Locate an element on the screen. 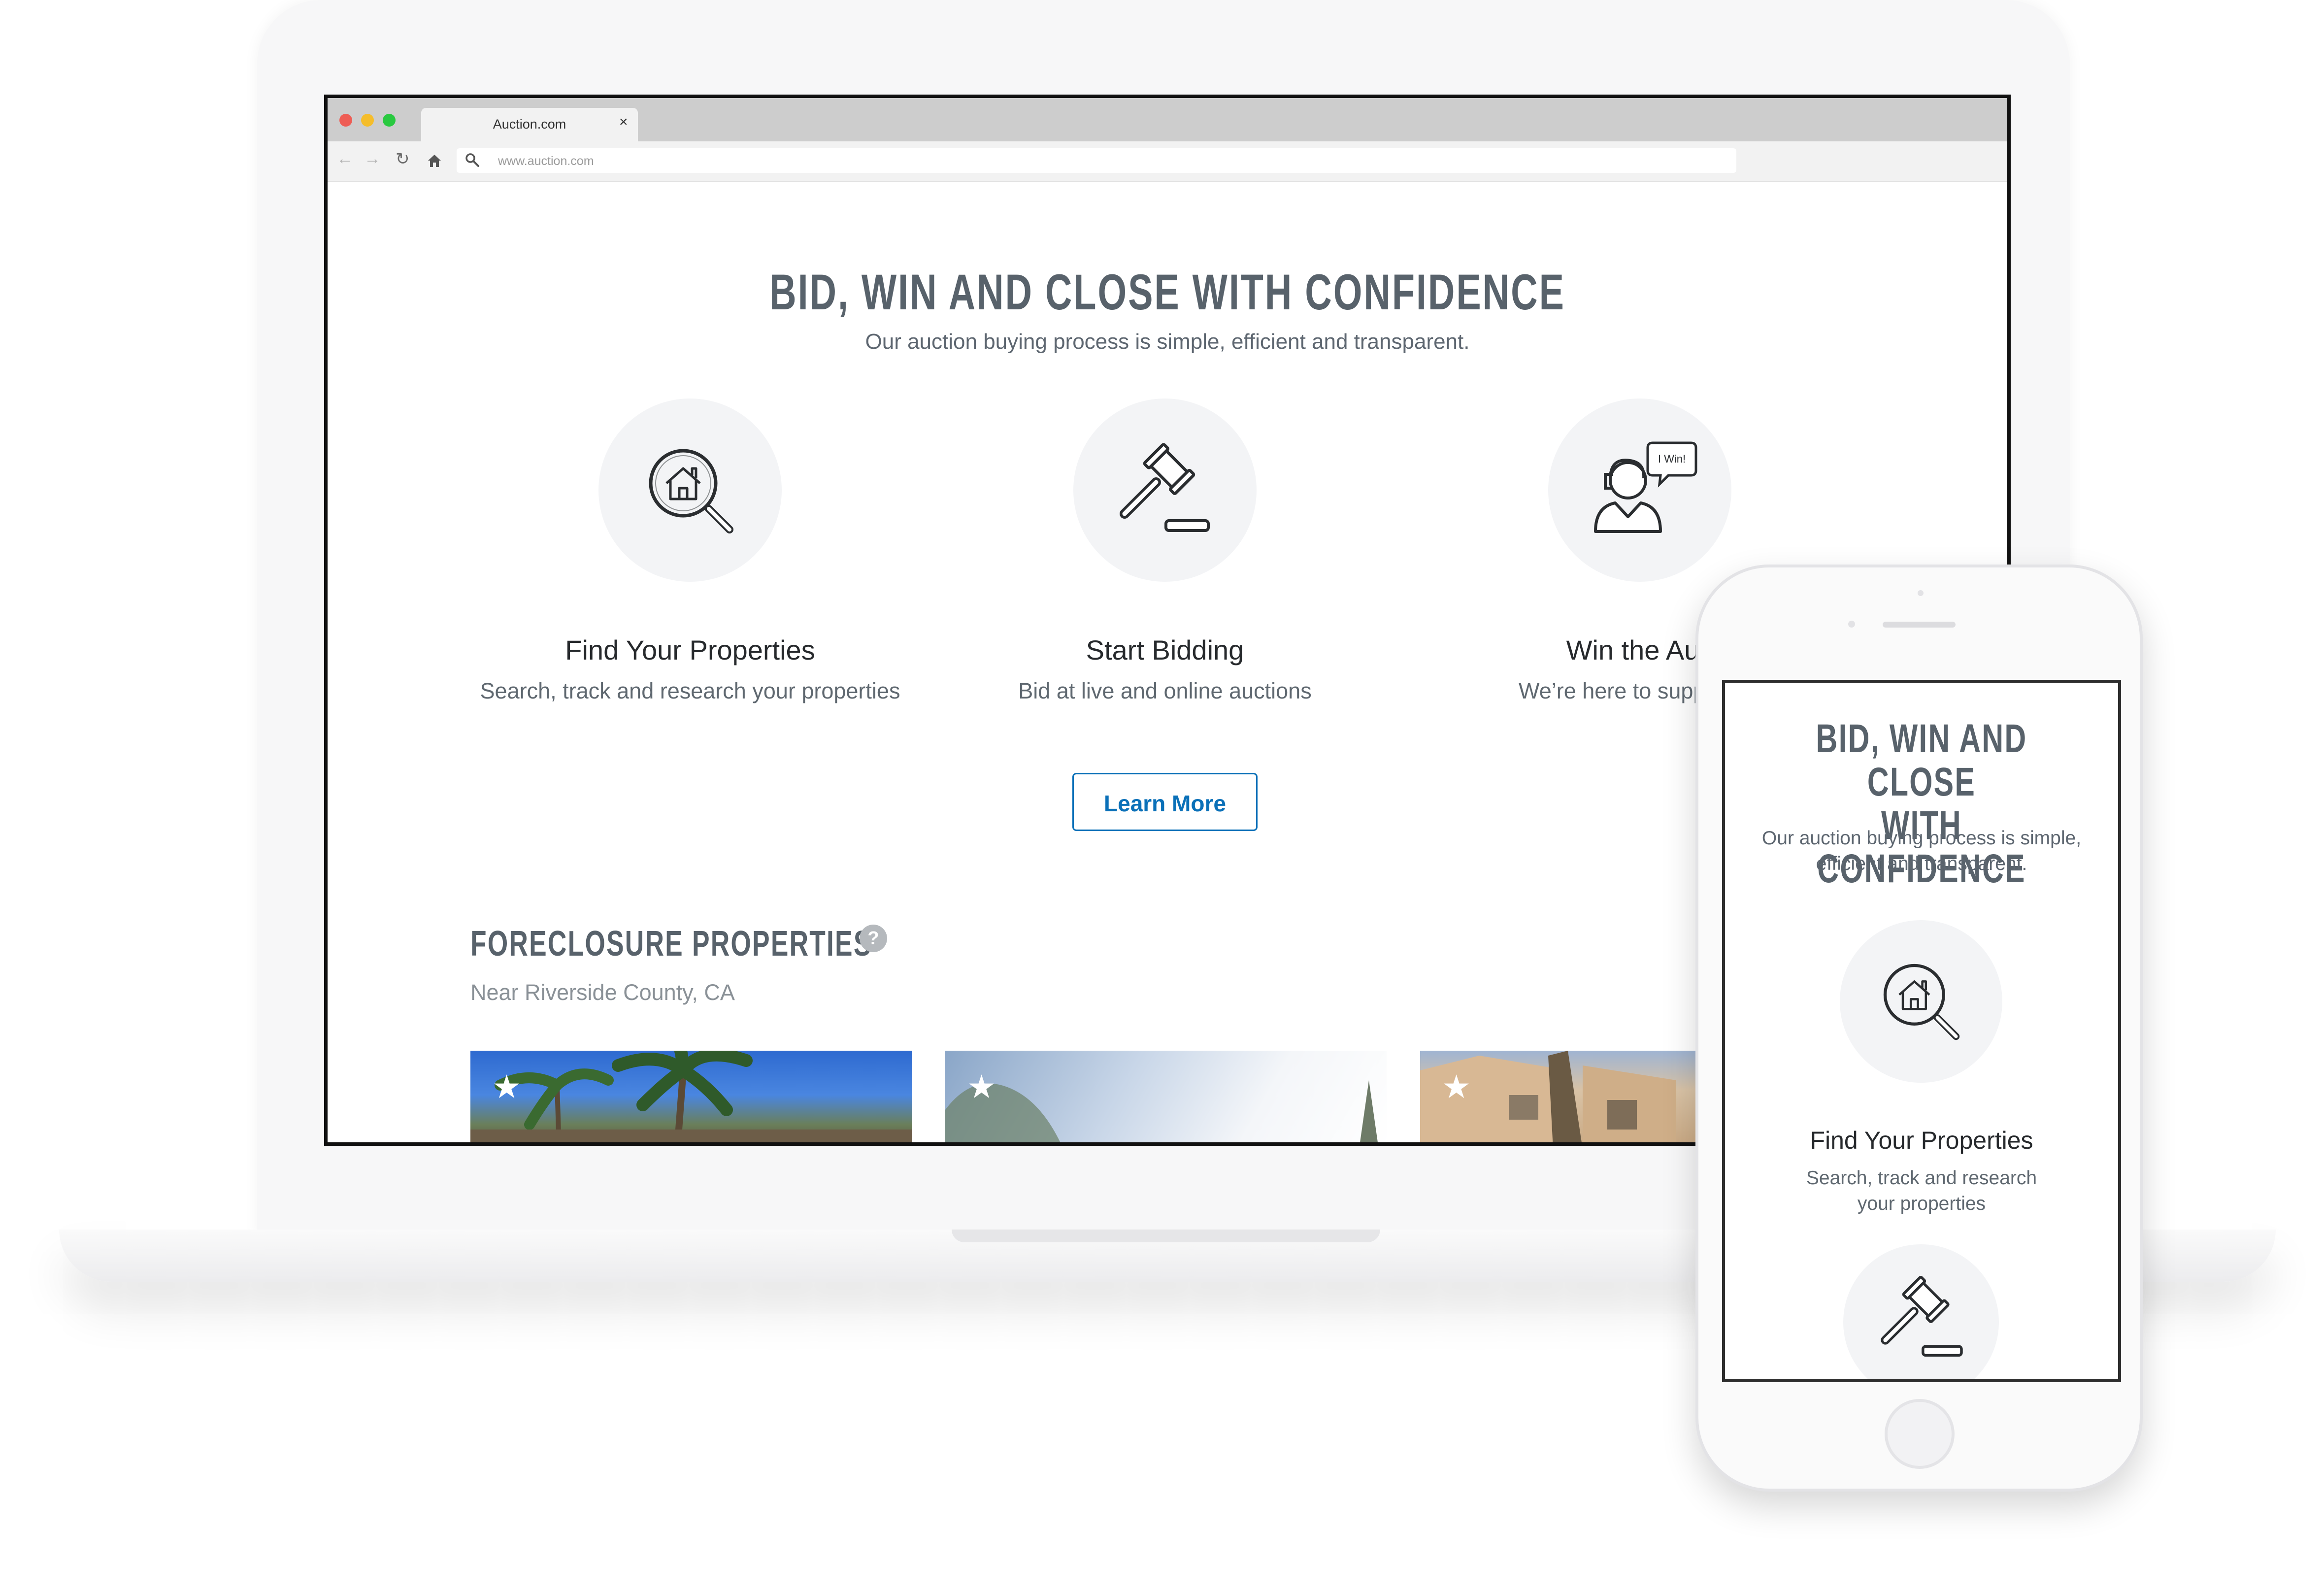 This screenshot has height=1596, width=2323. forward-arrow-icon: → is located at coordinates (372, 159).